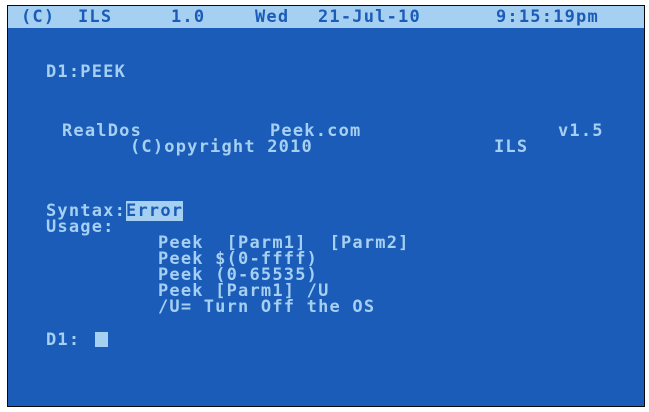 The width and height of the screenshot is (649, 412). I want to click on status-bar: (C) ILS 1.0 Wed 21-Jul-10 9:15:19pm, so click(326, 17).